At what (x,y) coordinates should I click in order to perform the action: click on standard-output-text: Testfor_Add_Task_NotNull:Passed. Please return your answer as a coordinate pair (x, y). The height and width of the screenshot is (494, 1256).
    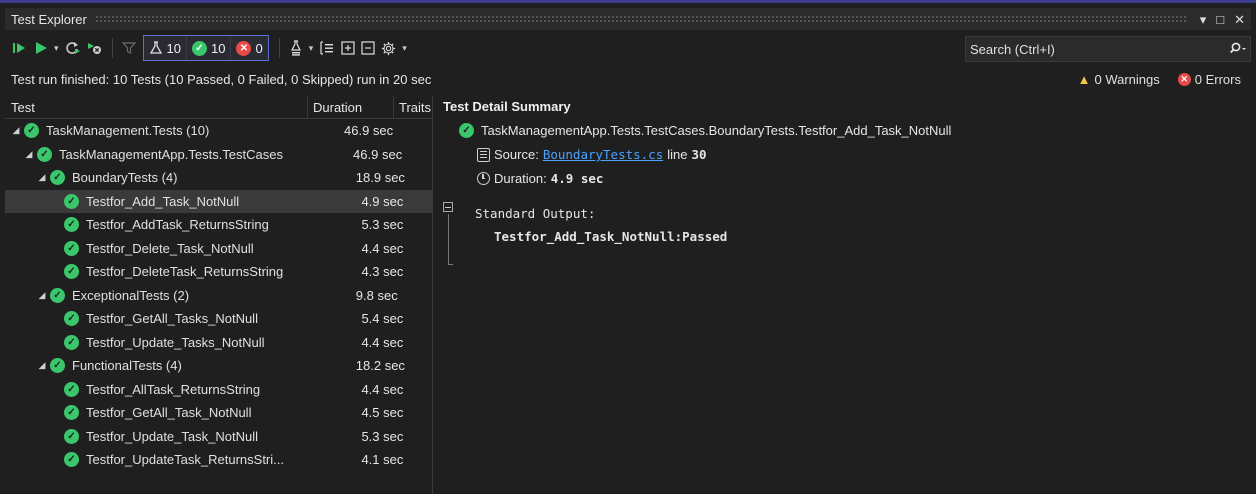
    Looking at the image, I should click on (610, 236).